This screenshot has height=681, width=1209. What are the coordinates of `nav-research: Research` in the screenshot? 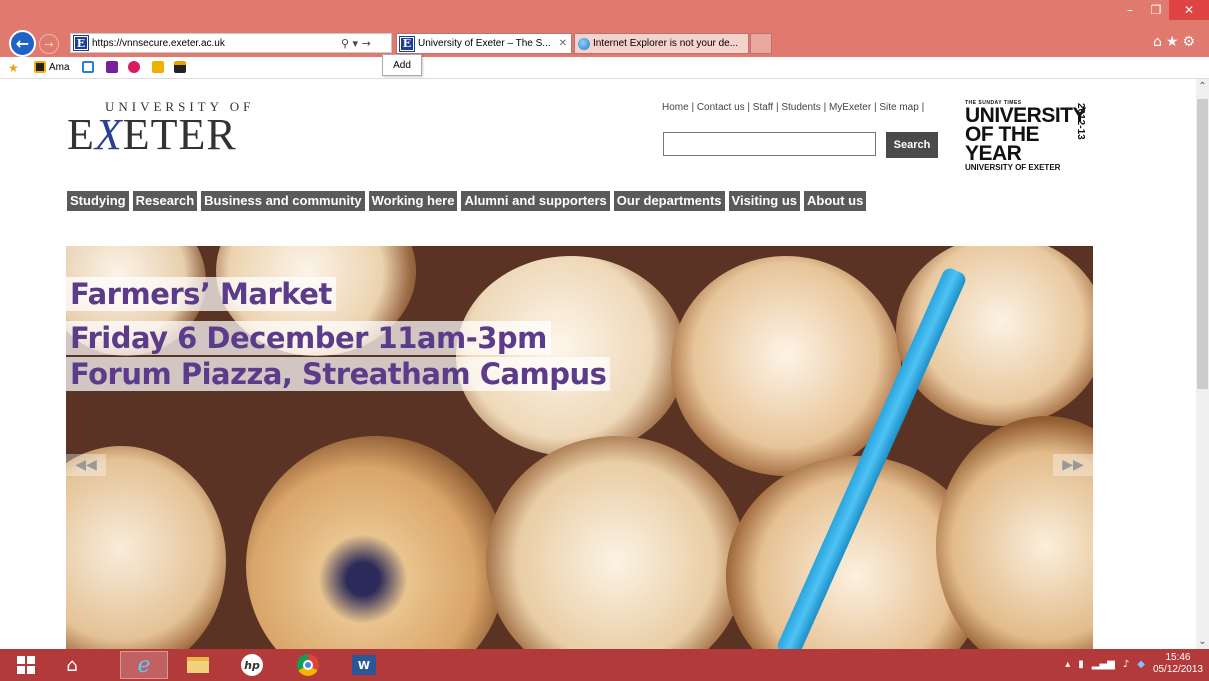 It's located at (165, 201).